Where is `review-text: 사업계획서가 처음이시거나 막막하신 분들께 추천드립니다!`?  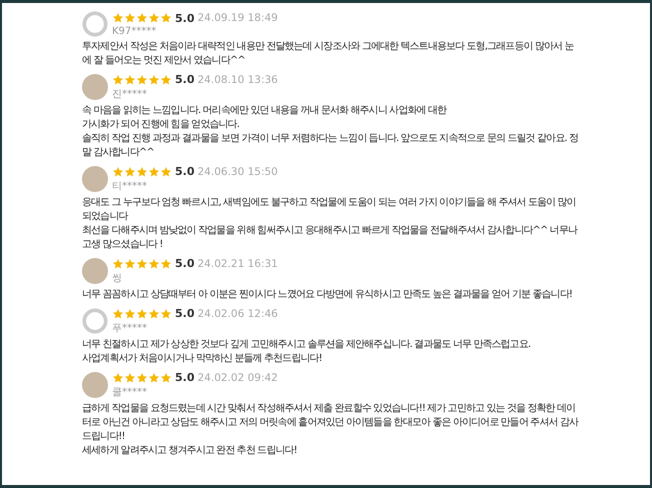
review-text: 사업계획서가 처음이시거나 막막하신 분들께 추천드립니다! is located at coordinates (202, 359).